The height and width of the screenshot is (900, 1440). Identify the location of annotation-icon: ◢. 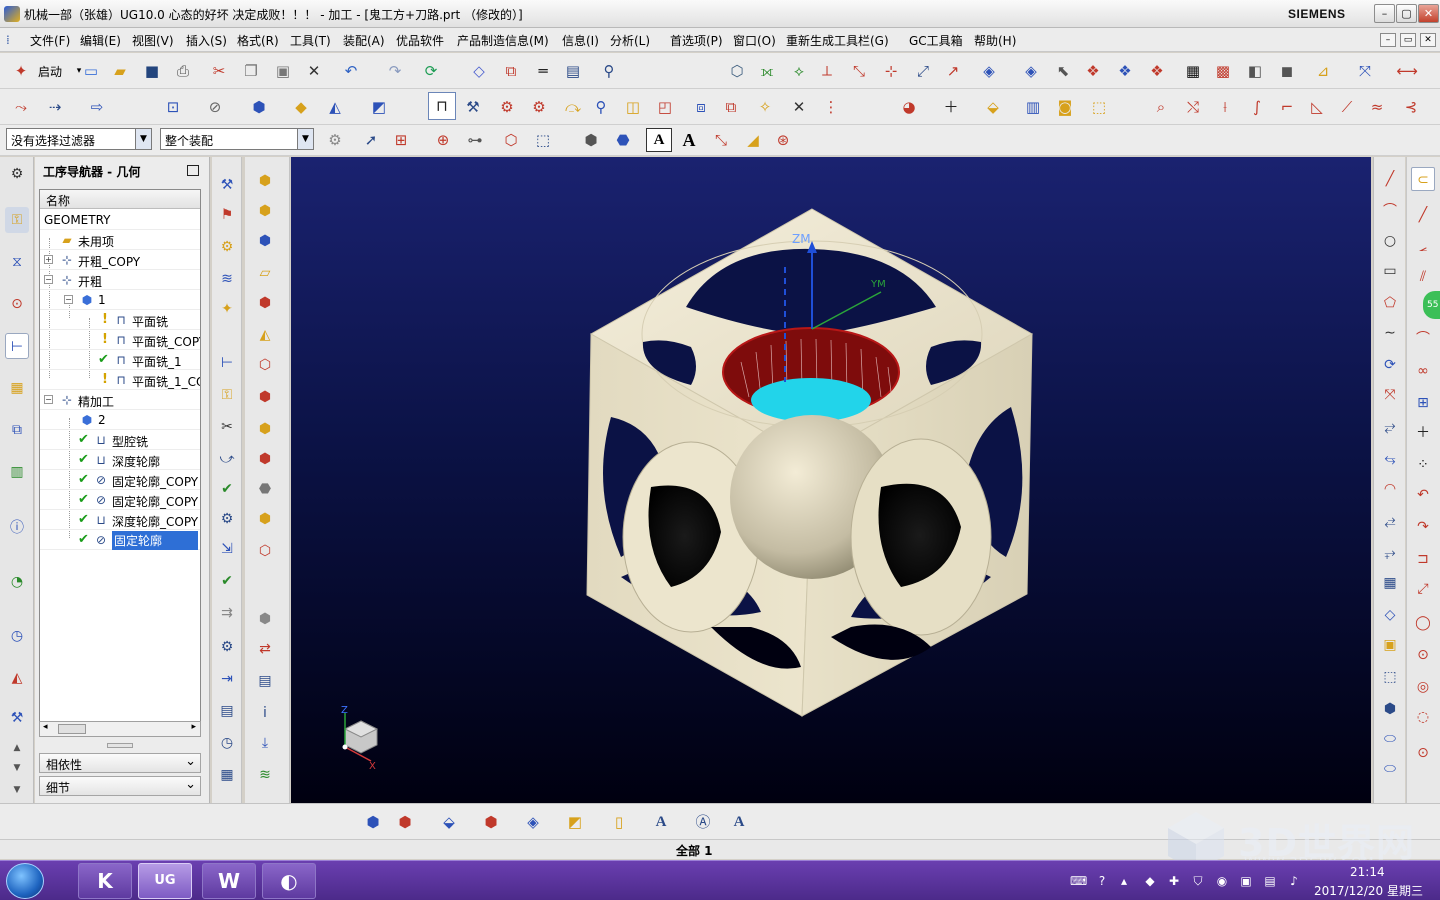
(753, 140).